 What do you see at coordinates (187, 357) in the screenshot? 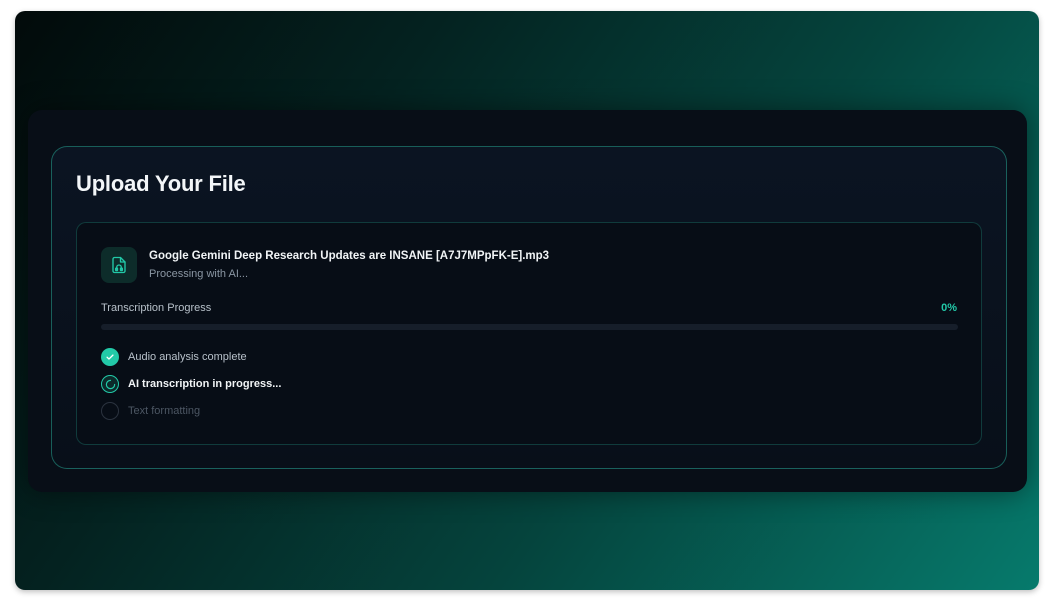
I see `step-label: Audio analysis complete` at bounding box center [187, 357].